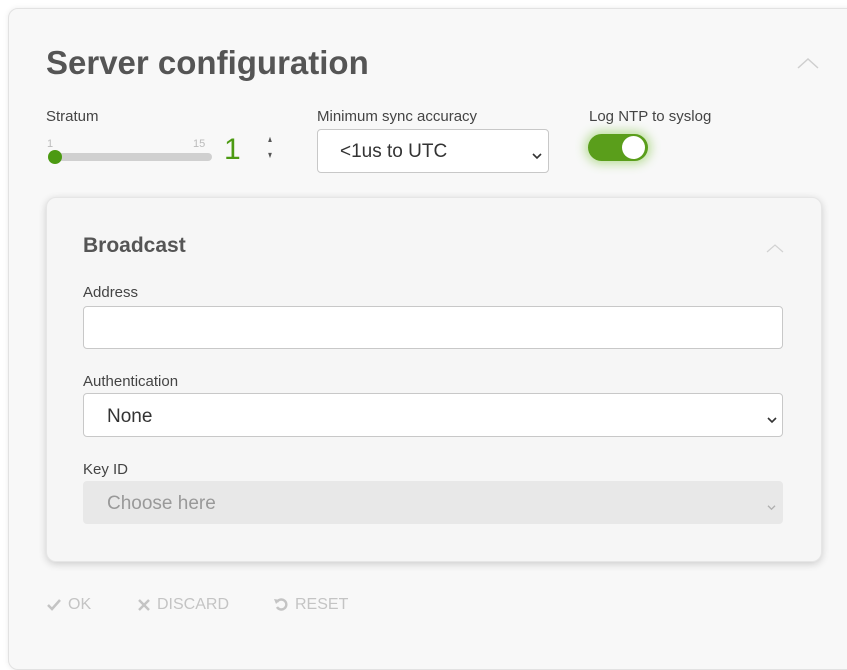 The width and height of the screenshot is (847, 670). I want to click on stepper-up-icon: ▲, so click(270, 139).